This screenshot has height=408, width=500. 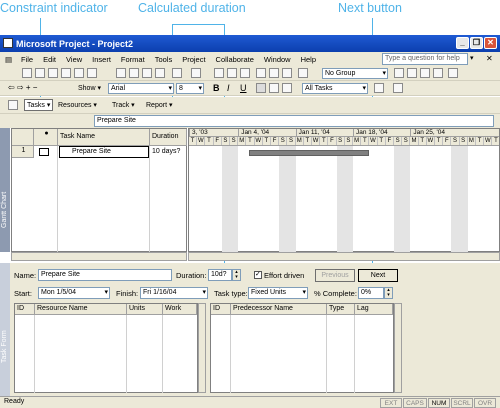 What do you see at coordinates (164, 59) in the screenshot?
I see `menu-tools: Tools` at bounding box center [164, 59].